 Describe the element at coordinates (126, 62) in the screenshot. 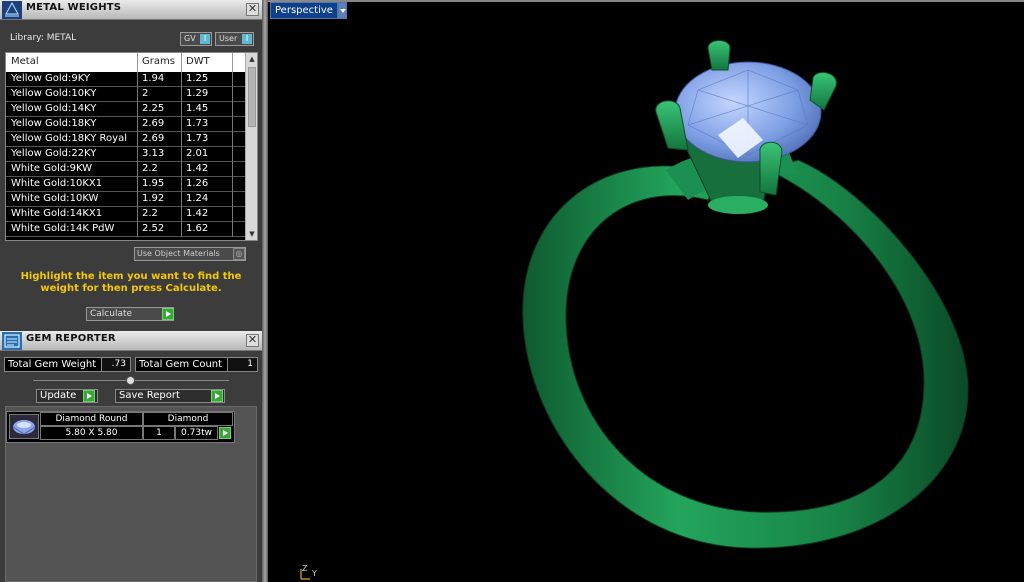

I see `metal-table-header: Metal Grams DWT` at that location.